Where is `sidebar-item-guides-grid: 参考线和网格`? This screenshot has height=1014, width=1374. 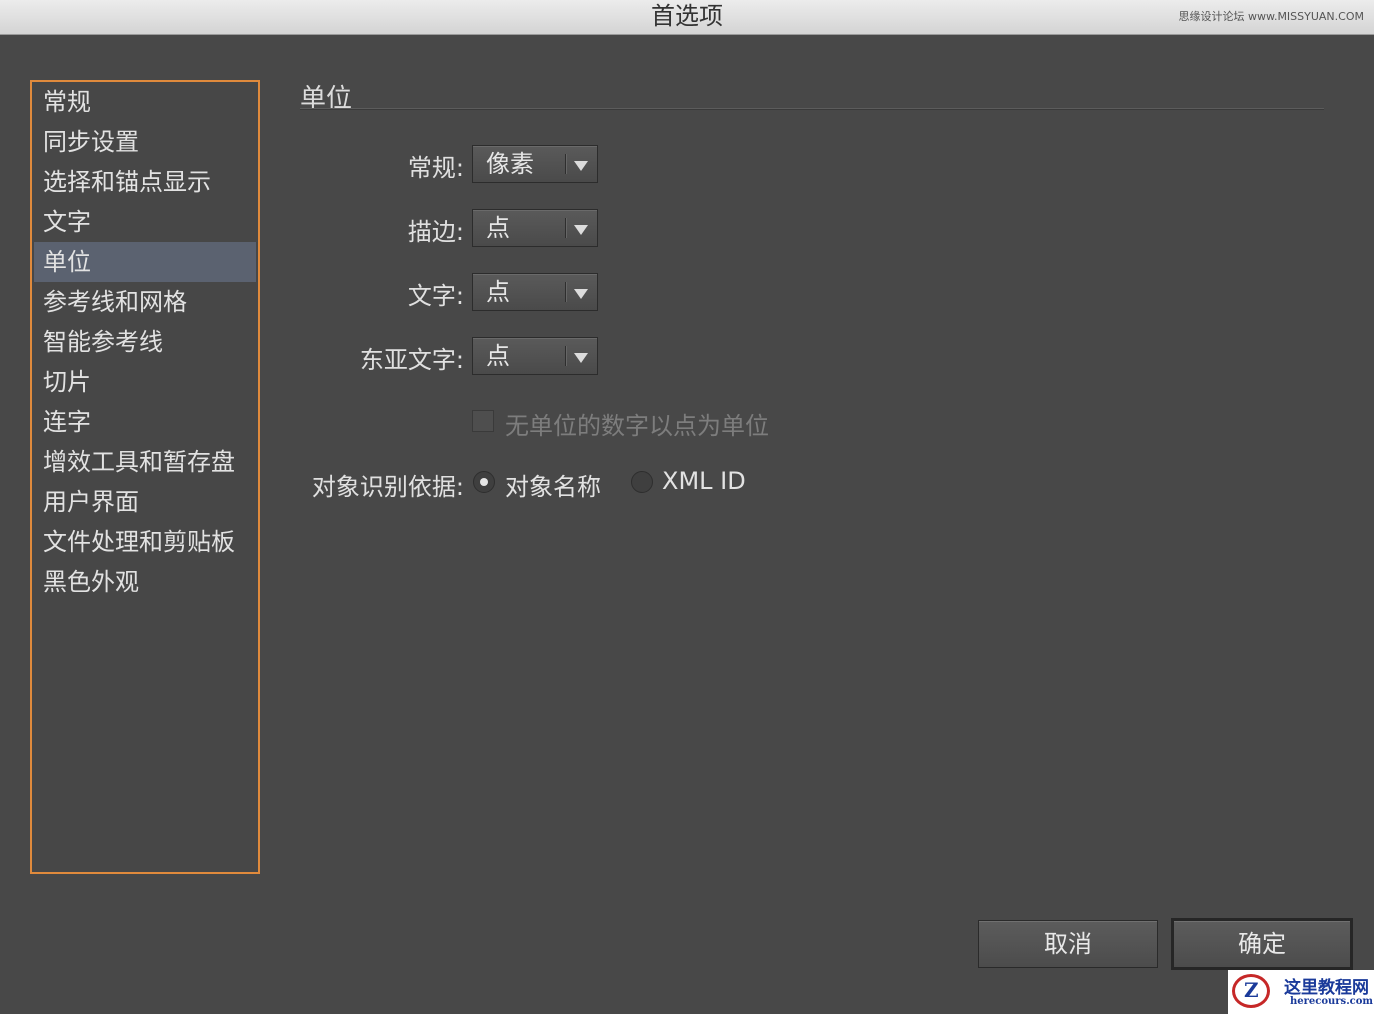 sidebar-item-guides-grid: 参考线和网格 is located at coordinates (145, 302).